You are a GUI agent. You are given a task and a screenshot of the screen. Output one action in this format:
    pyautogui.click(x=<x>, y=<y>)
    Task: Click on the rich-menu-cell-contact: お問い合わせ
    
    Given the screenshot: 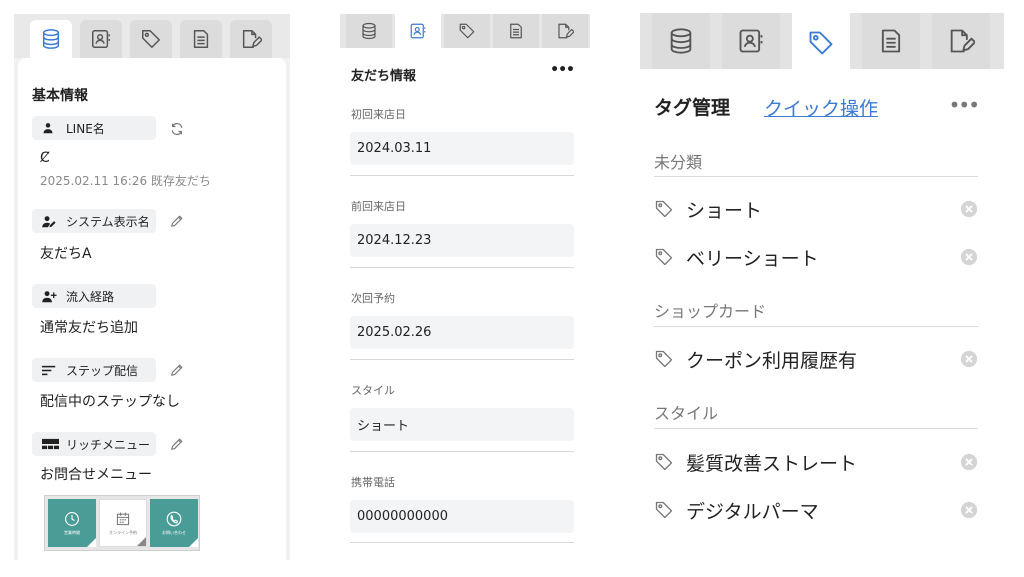 What is the action you would take?
    pyautogui.click(x=174, y=523)
    